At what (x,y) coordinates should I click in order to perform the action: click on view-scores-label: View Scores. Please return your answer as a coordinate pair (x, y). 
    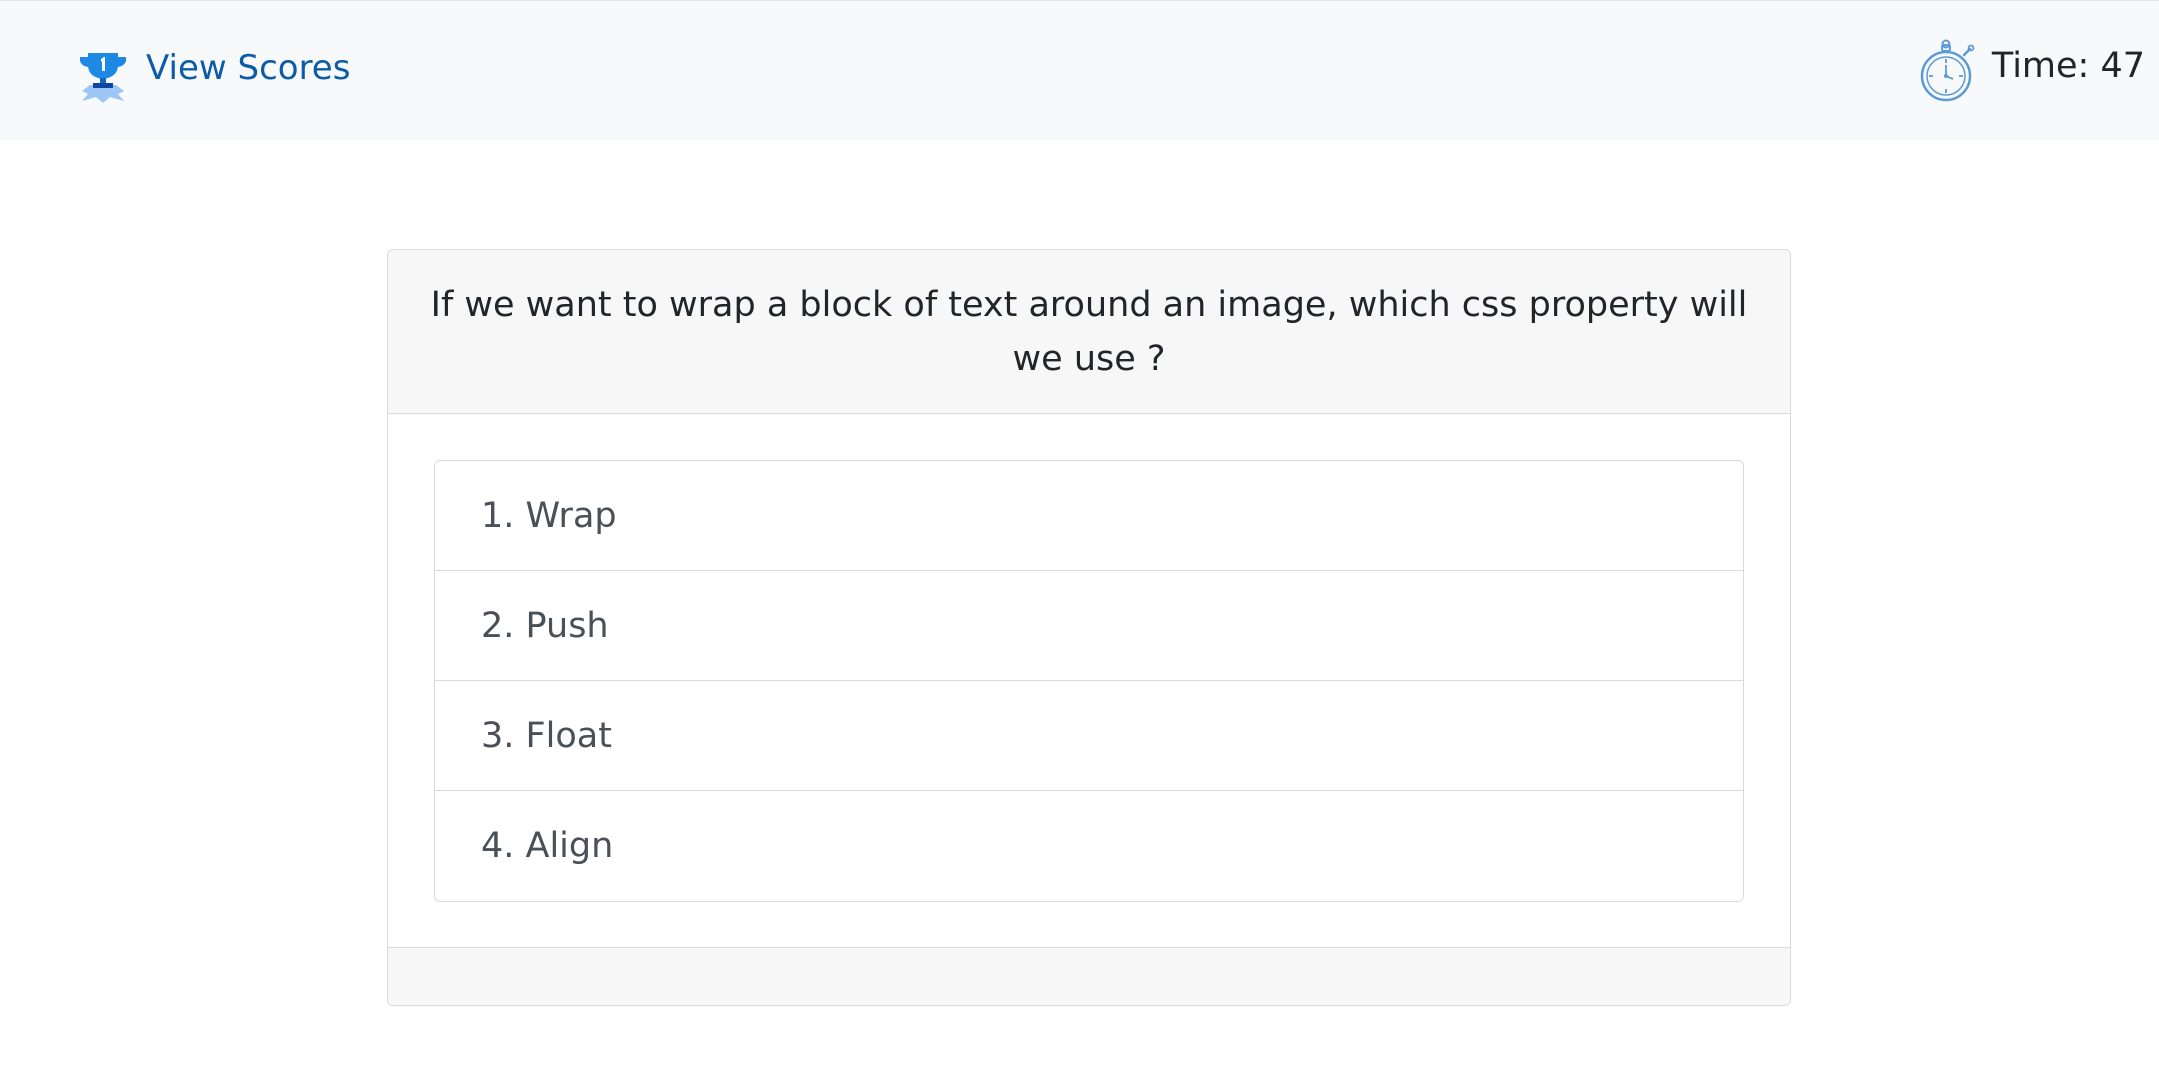
    Looking at the image, I should click on (248, 68).